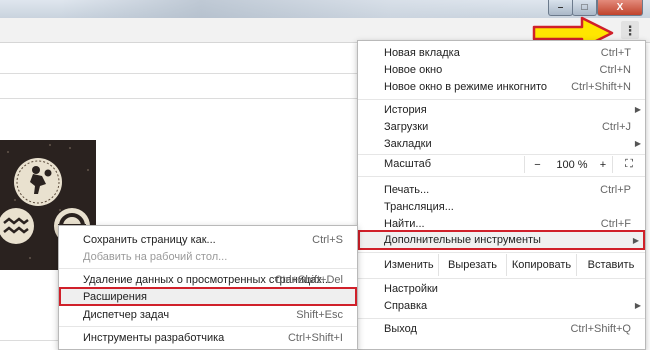 The height and width of the screenshot is (350, 650). I want to click on zoom-label: Масштаб, so click(408, 164).